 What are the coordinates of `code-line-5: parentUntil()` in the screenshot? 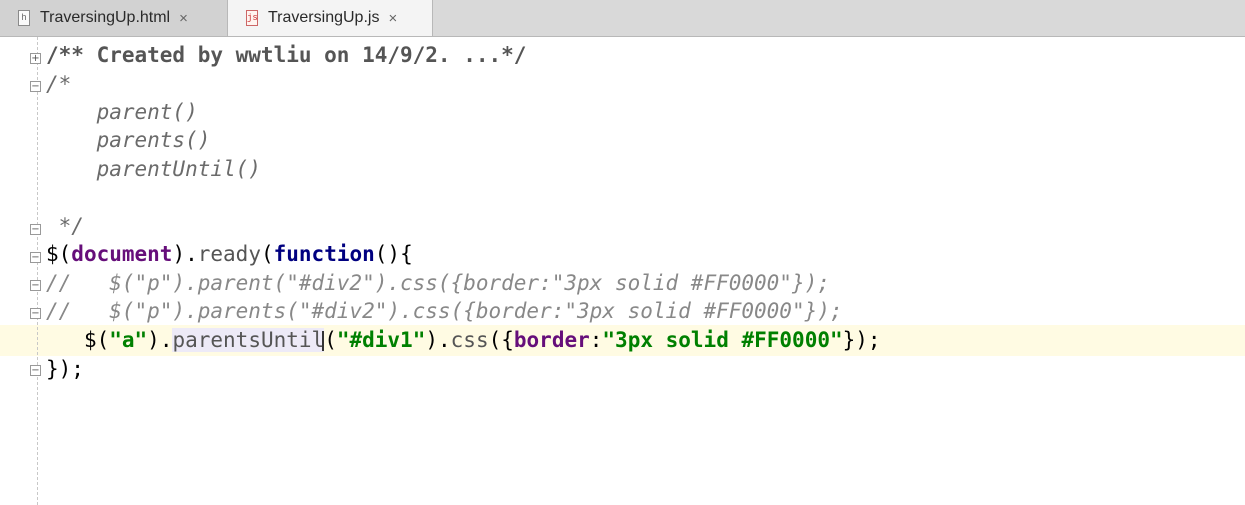 It's located at (153, 169).